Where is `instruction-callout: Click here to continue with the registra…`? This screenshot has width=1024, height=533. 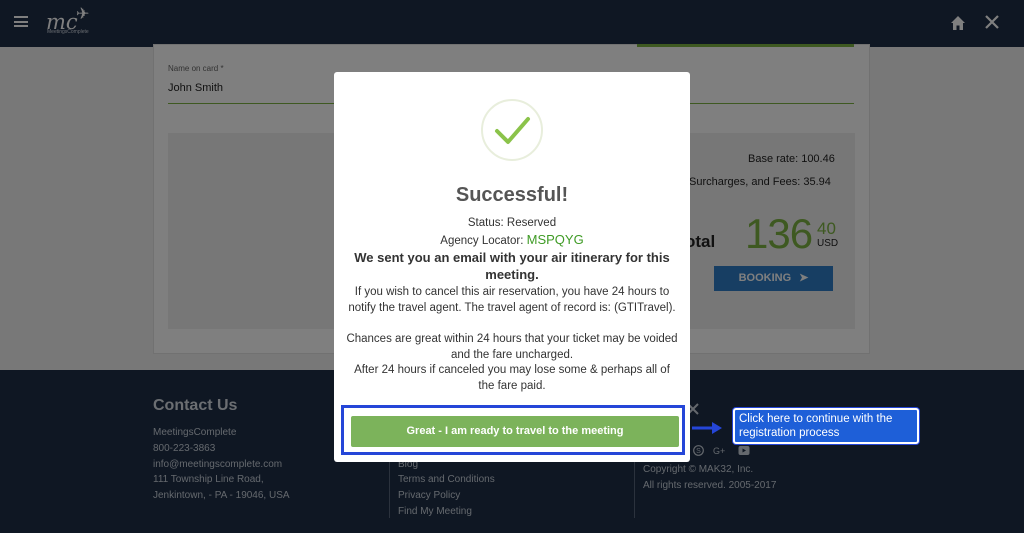 instruction-callout: Click here to continue with the registra… is located at coordinates (826, 426).